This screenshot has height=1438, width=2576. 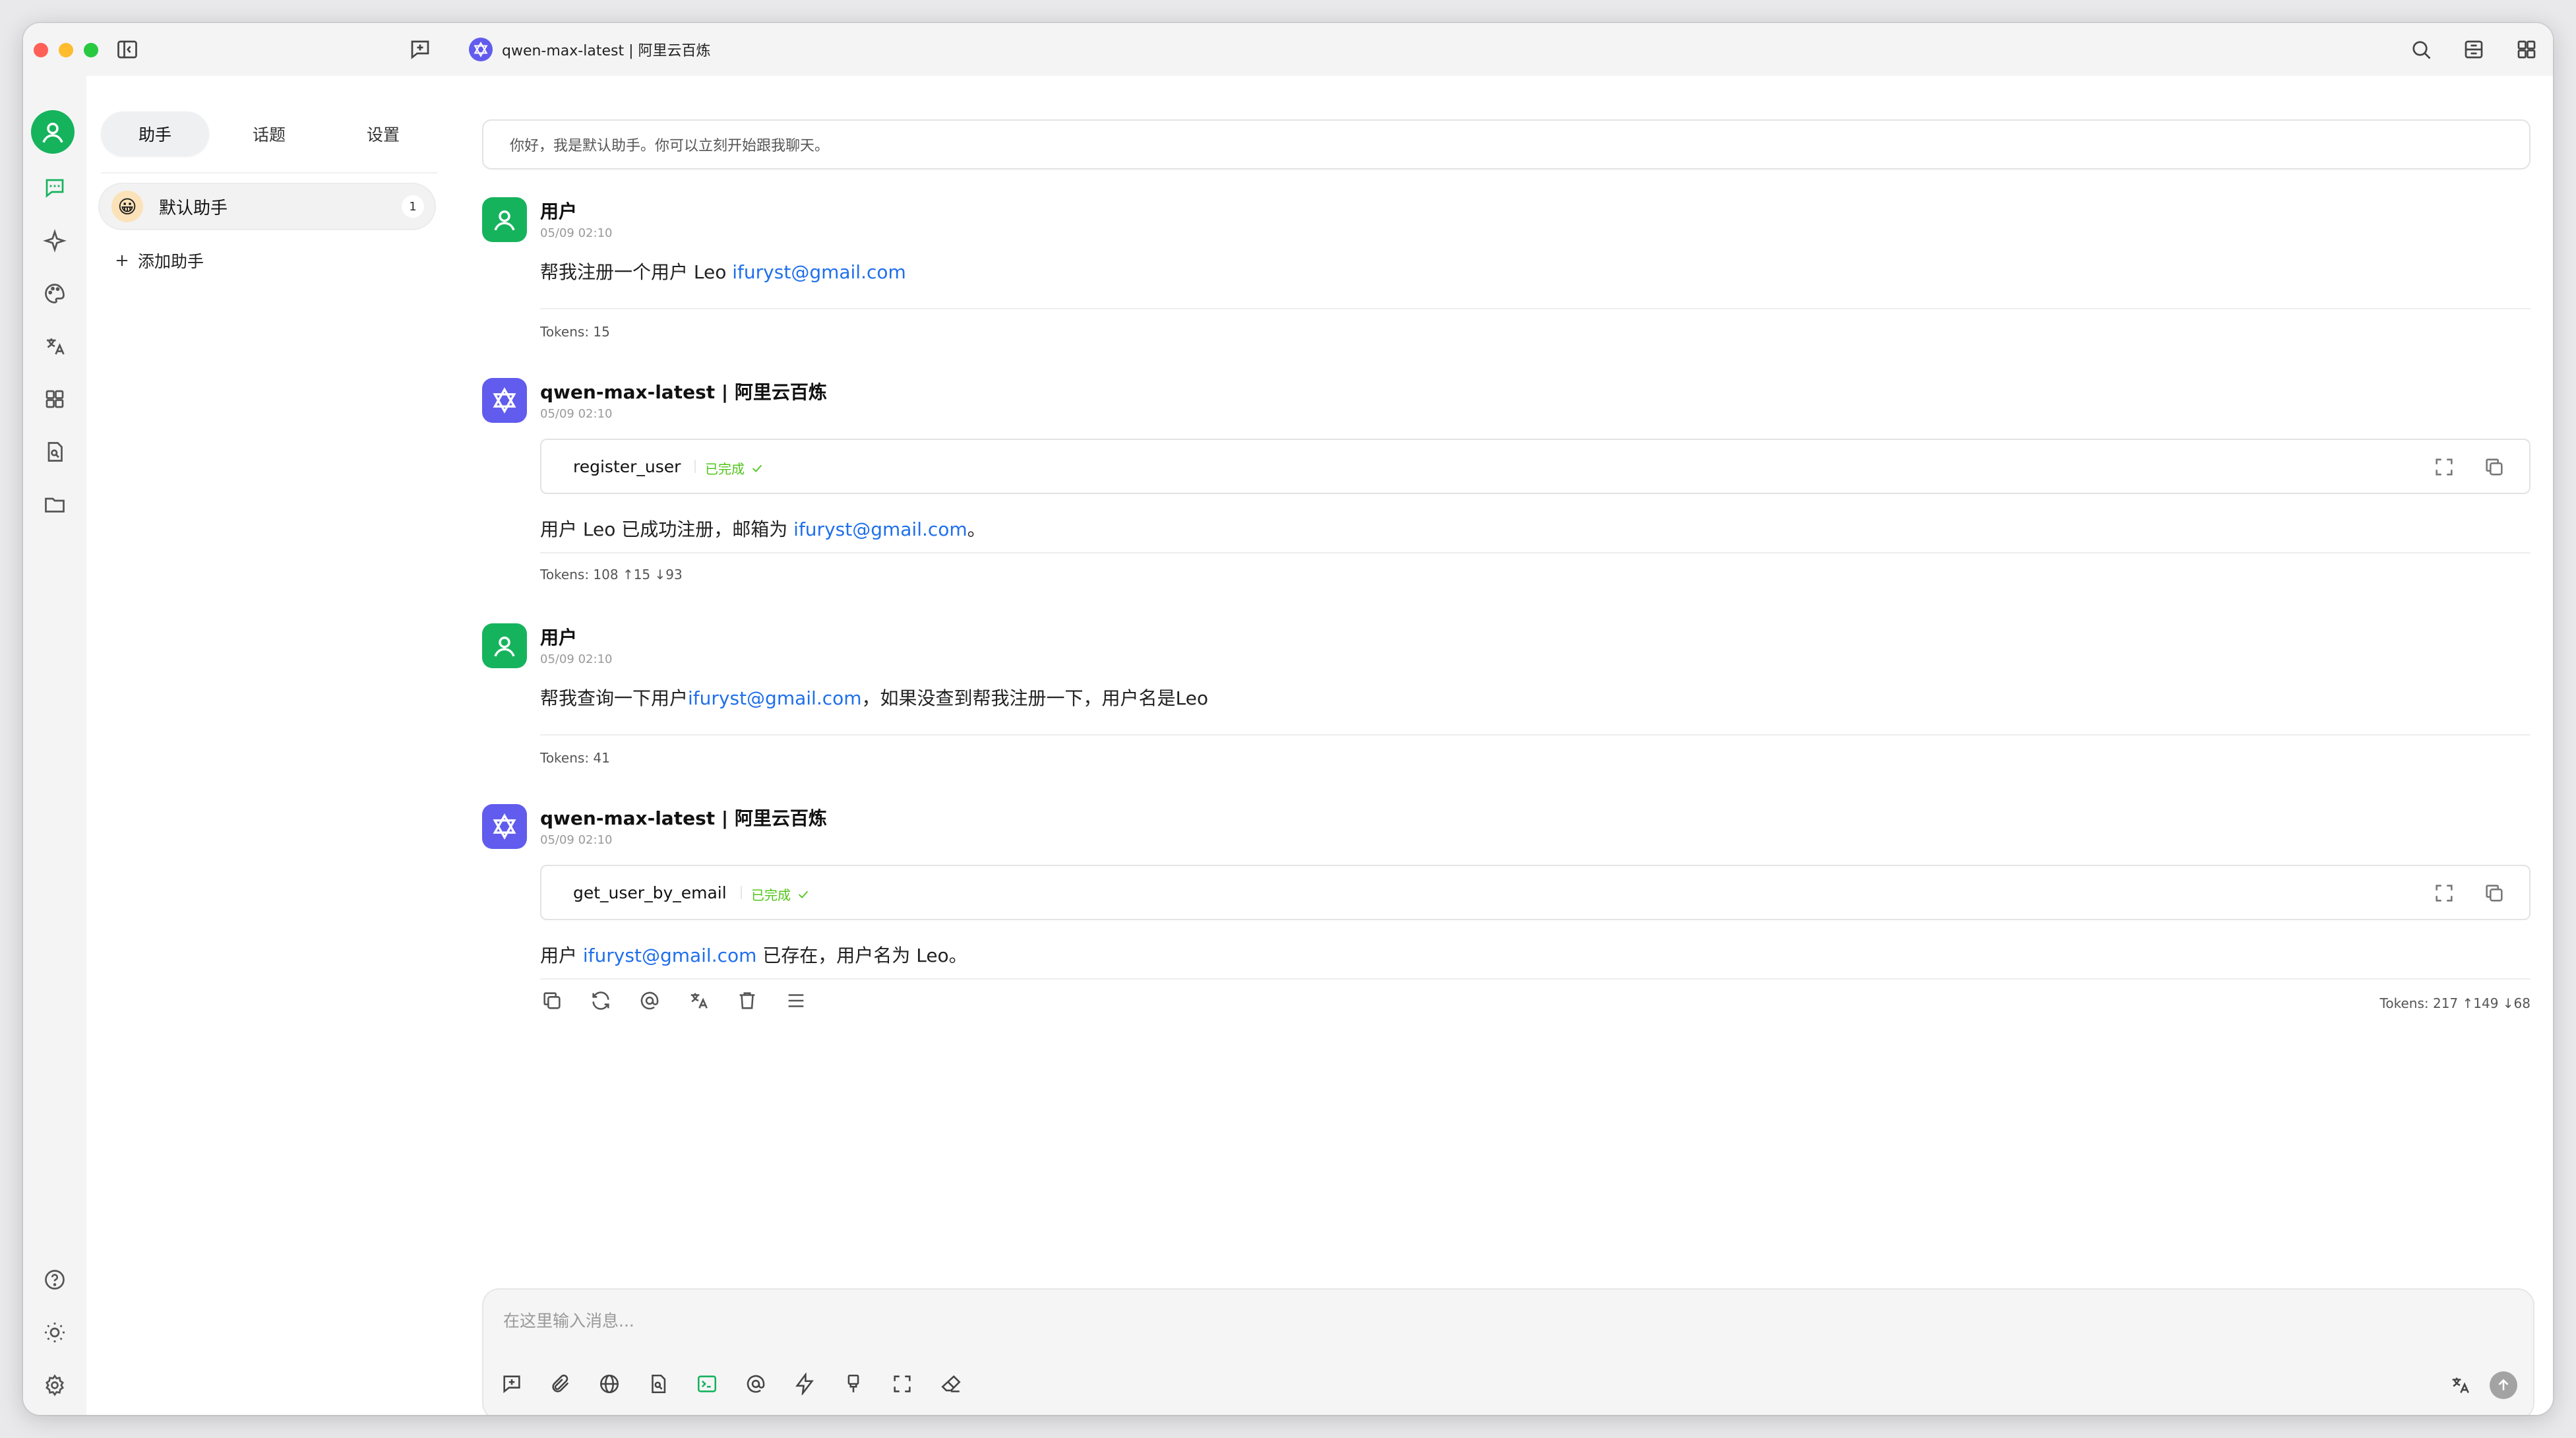 I want to click on mcp-terminal-icon, so click(x=707, y=1383).